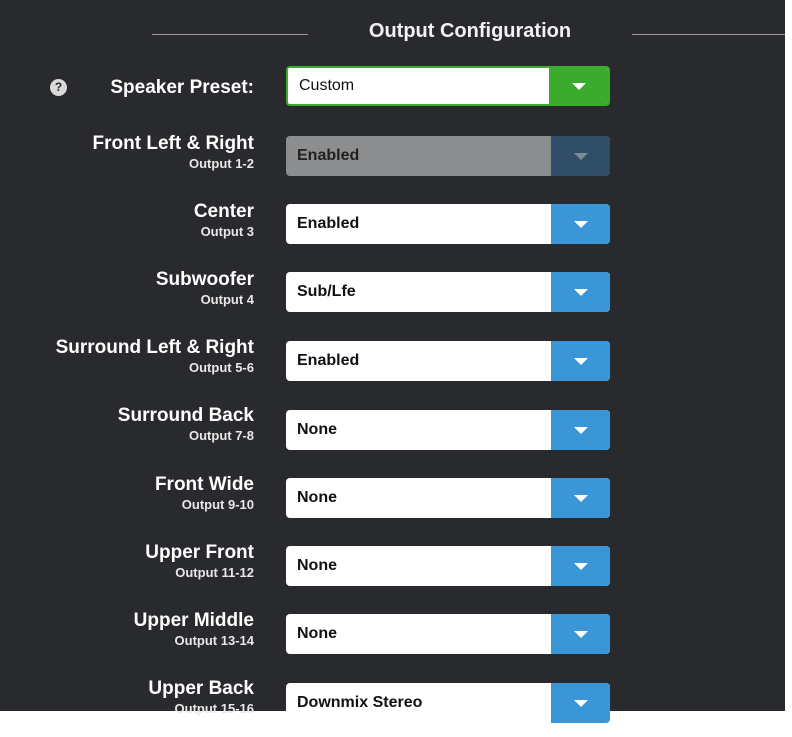  Describe the element at coordinates (327, 85) in the screenshot. I see `speaker-preset-value: Custom` at that location.